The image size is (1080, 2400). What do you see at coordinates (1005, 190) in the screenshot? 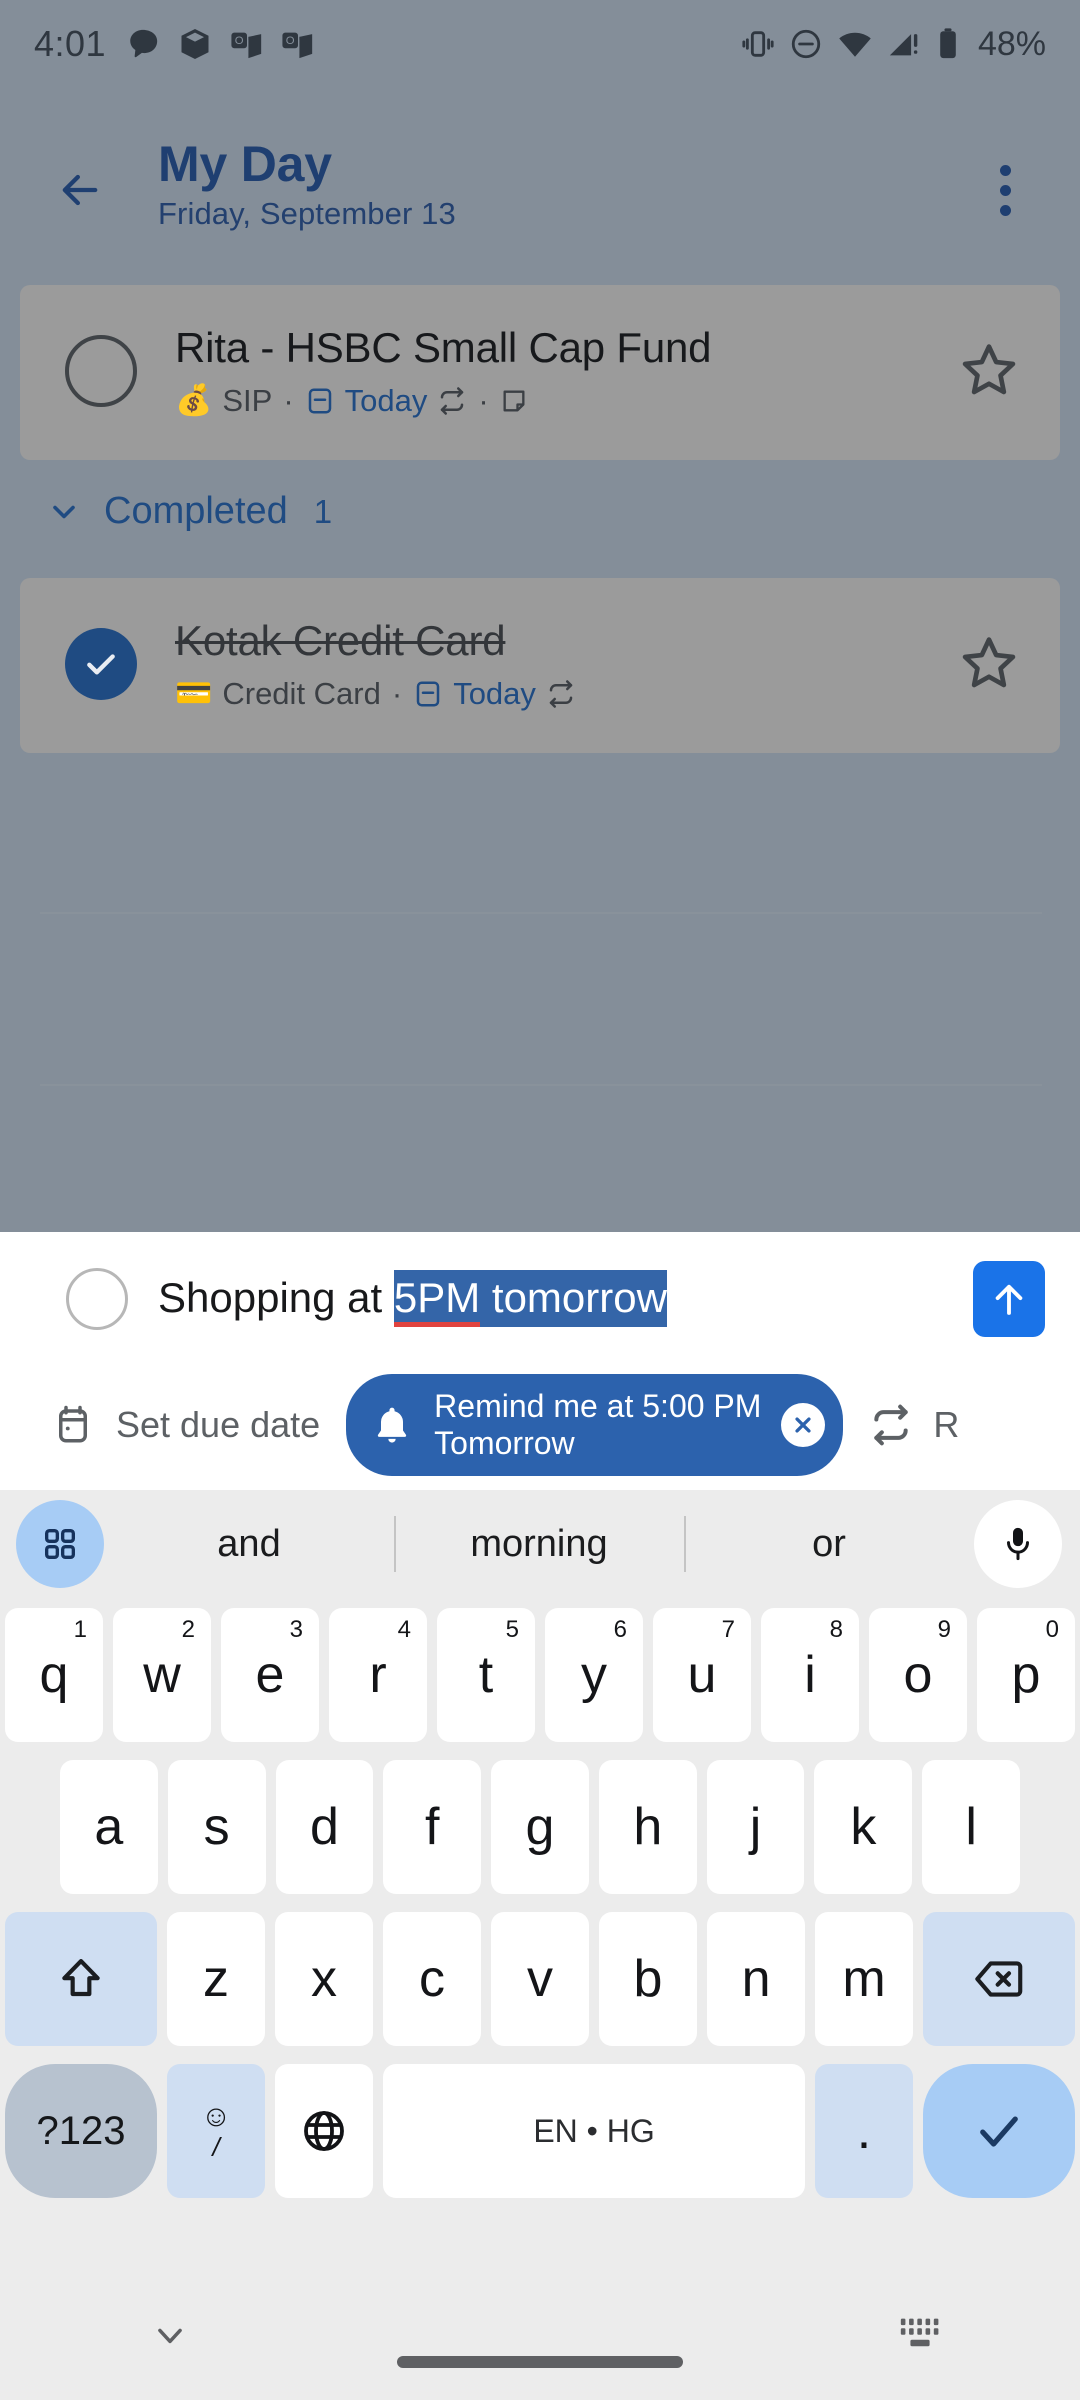
I see `more-options-button` at bounding box center [1005, 190].